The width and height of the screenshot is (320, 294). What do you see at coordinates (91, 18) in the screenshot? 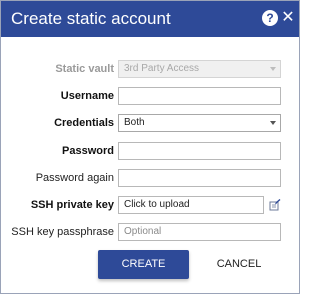
I see `dialog-title: Create static account` at bounding box center [91, 18].